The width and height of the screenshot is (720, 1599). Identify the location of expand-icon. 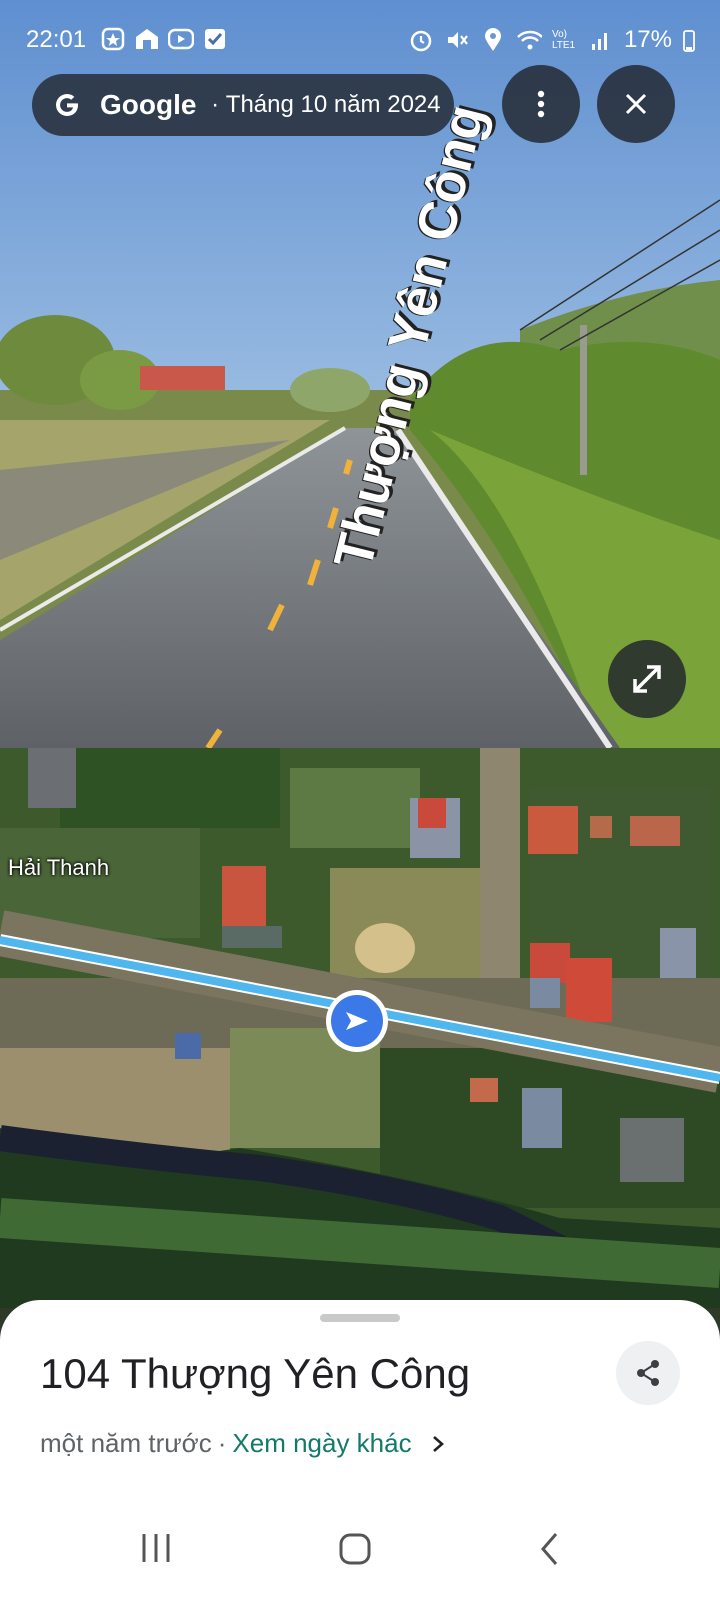
(647, 679).